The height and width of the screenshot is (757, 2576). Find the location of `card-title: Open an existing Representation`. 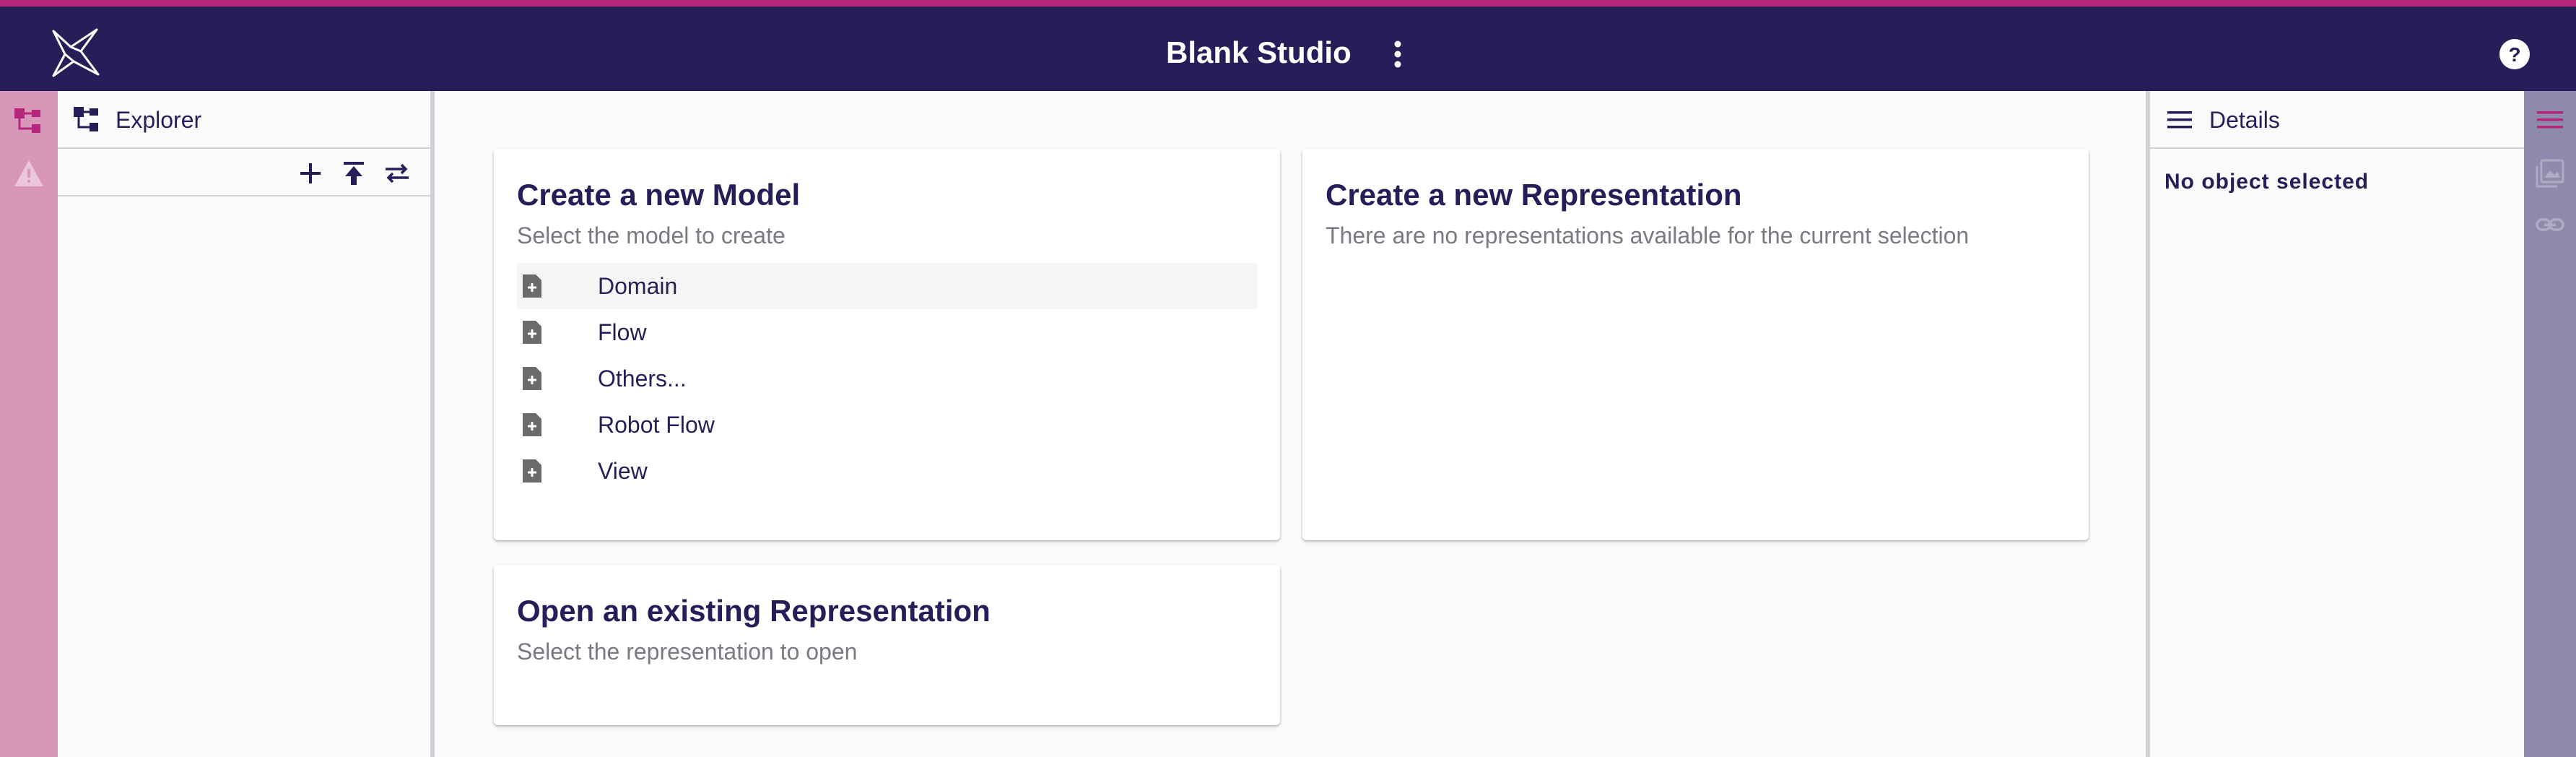

card-title: Open an existing Representation is located at coordinates (754, 611).